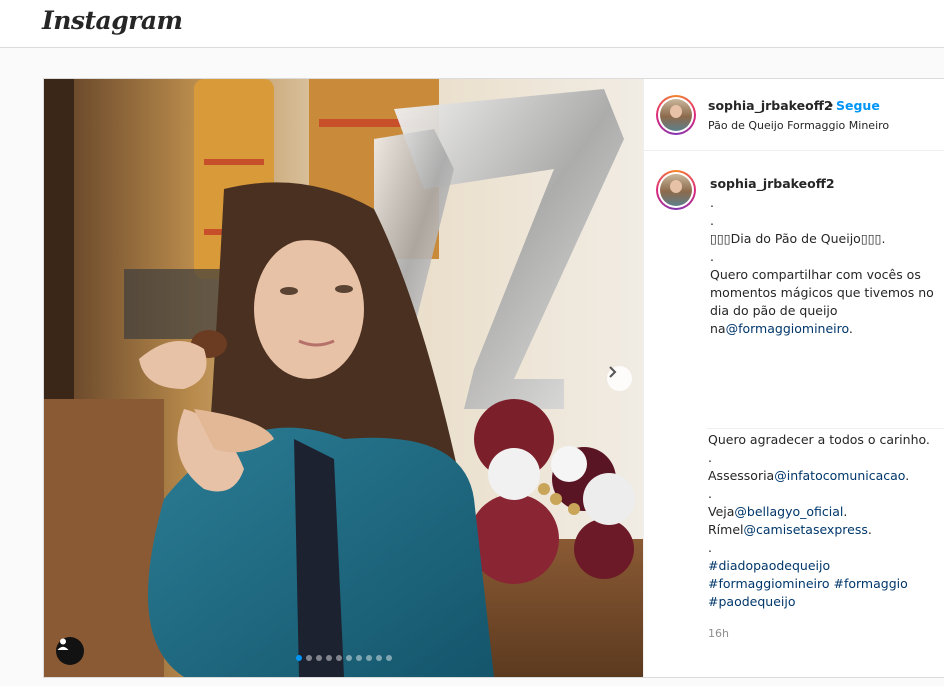  I want to click on caption-line: na@formaggiomineiro., so click(781, 329).